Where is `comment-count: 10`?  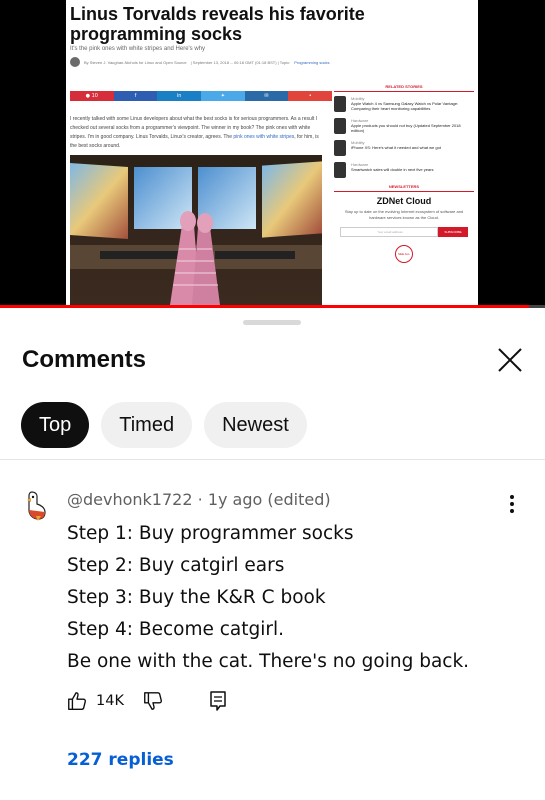 comment-count: 10 is located at coordinates (94, 96).